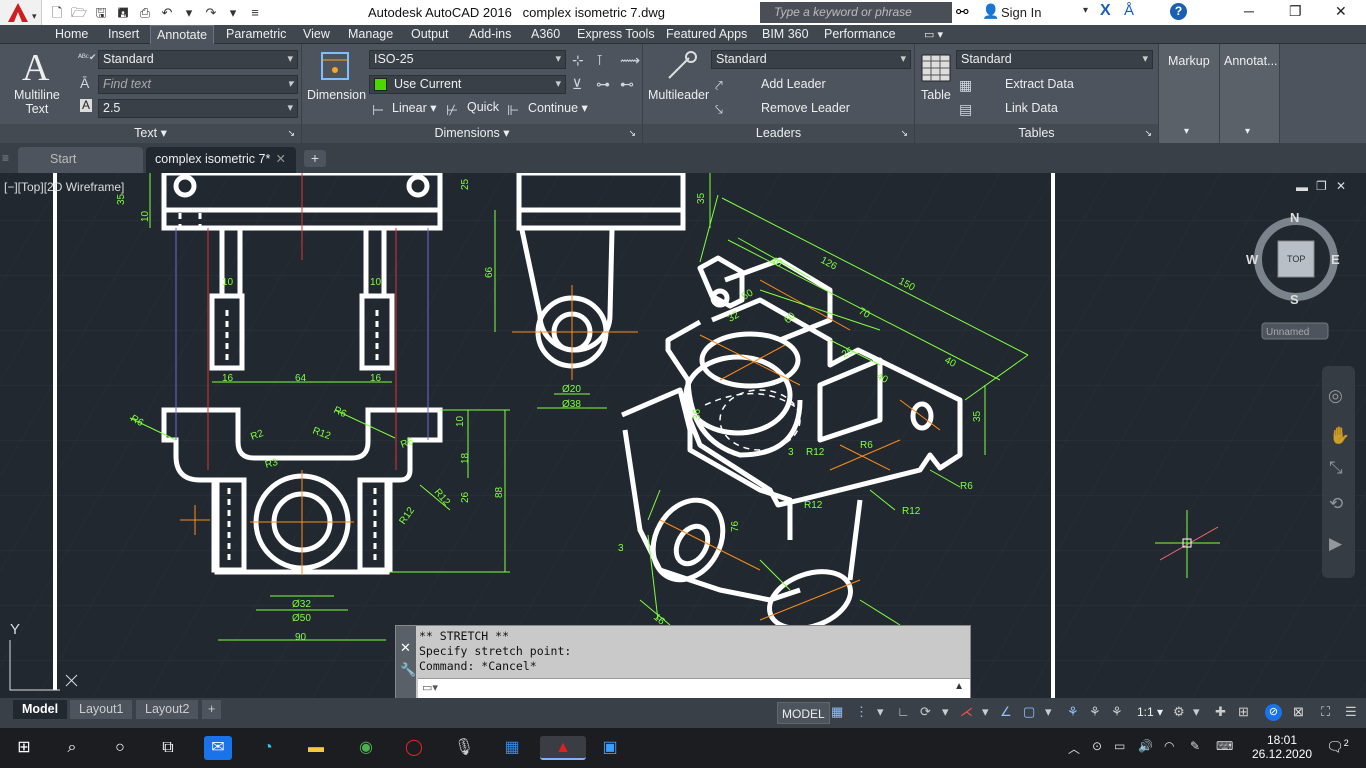  What do you see at coordinates (80, 160) in the screenshot?
I see `tab-start: Start` at bounding box center [80, 160].